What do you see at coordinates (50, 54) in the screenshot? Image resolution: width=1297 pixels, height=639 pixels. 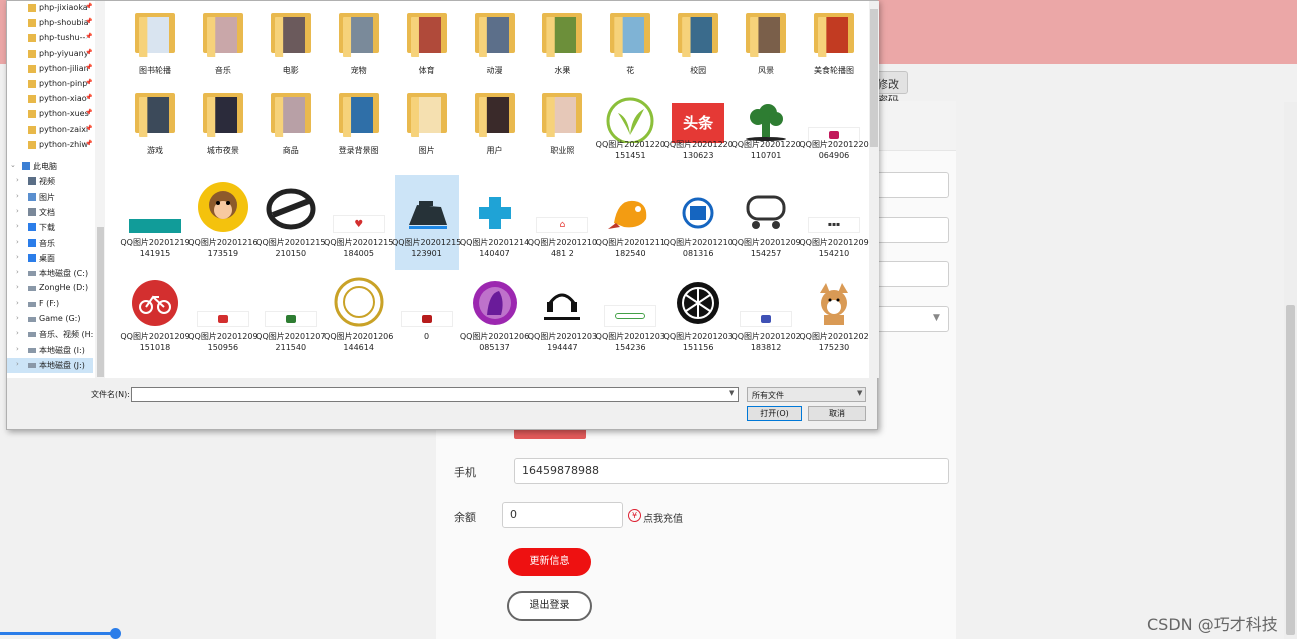 I see `nav-item: php-yiyuany 📌` at bounding box center [50, 54].